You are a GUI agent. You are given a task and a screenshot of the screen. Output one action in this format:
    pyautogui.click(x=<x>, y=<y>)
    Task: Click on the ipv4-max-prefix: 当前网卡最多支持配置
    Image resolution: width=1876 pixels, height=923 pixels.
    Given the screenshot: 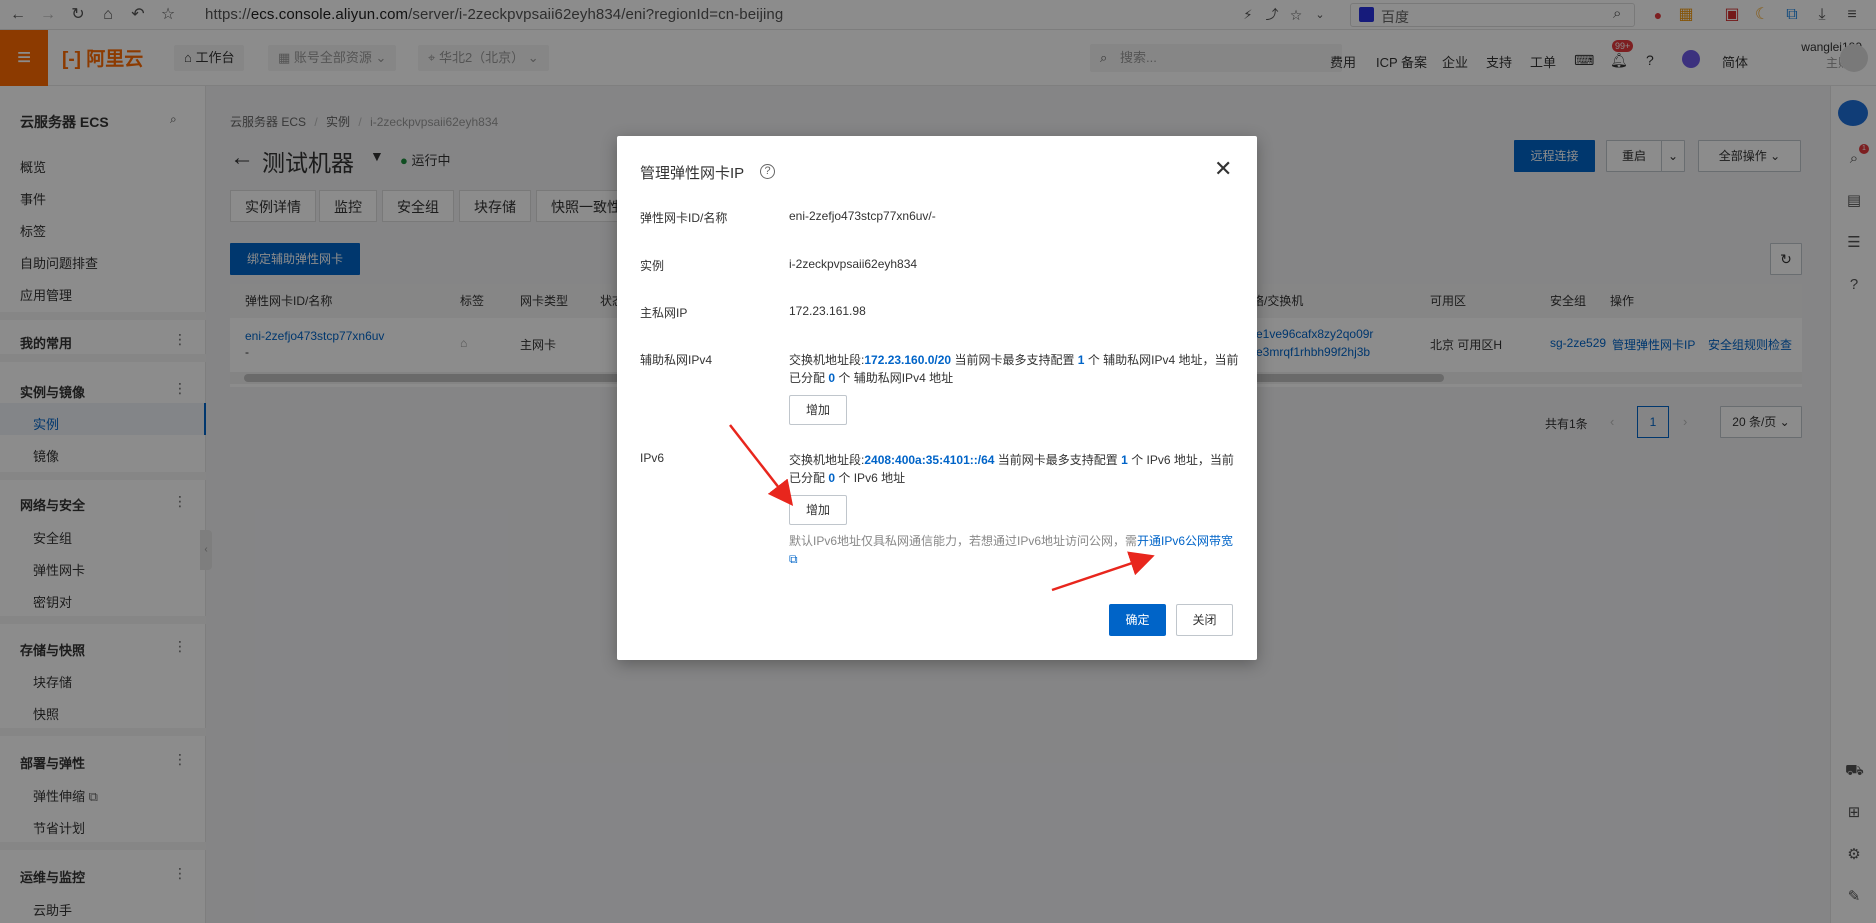 What is the action you would take?
    pyautogui.click(x=1014, y=360)
    